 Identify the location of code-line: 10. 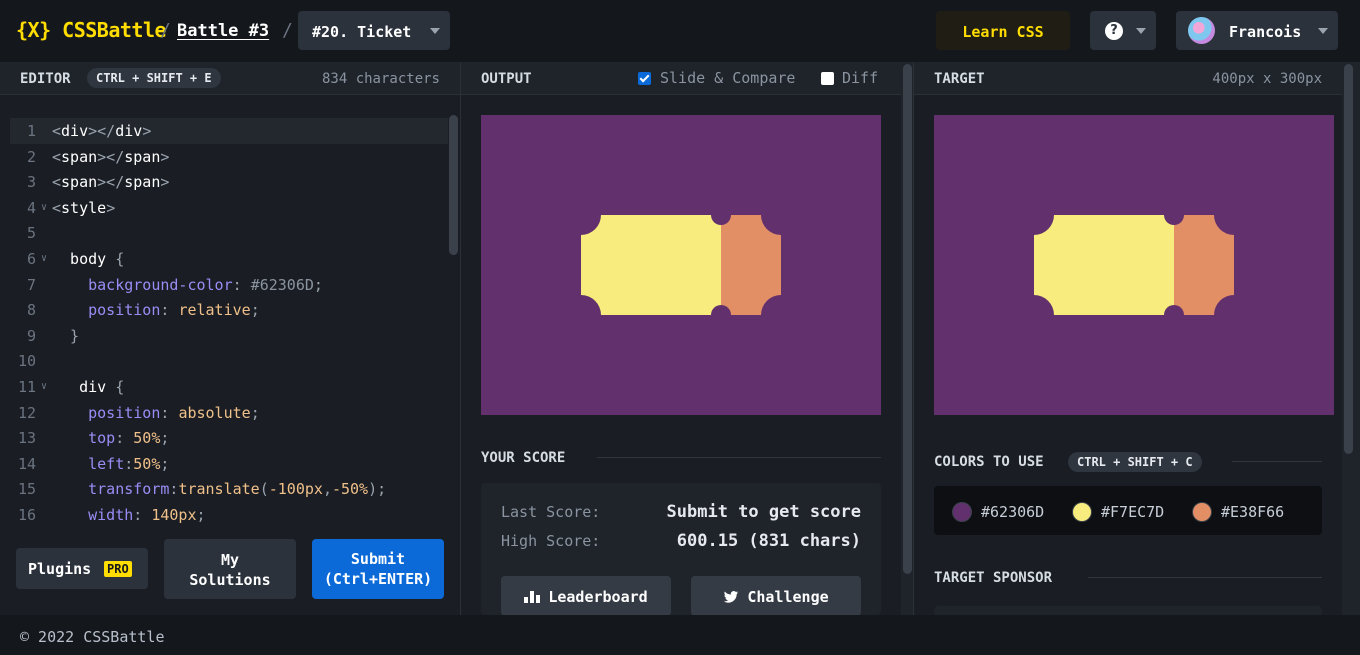
(229, 361).